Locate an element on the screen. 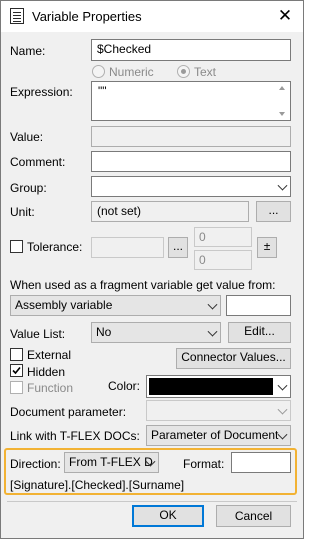 The image size is (320, 539). document-parameter-combo is located at coordinates (218, 410).